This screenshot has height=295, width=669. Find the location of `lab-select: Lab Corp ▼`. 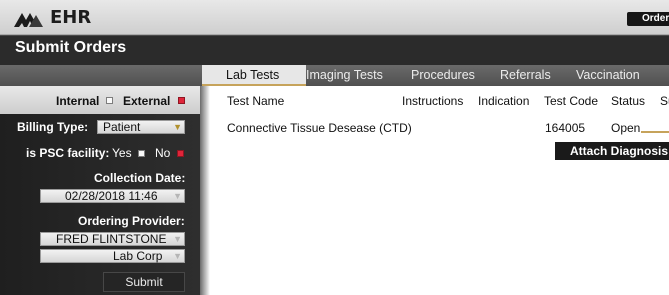

lab-select: Lab Corp ▼ is located at coordinates (112, 256).